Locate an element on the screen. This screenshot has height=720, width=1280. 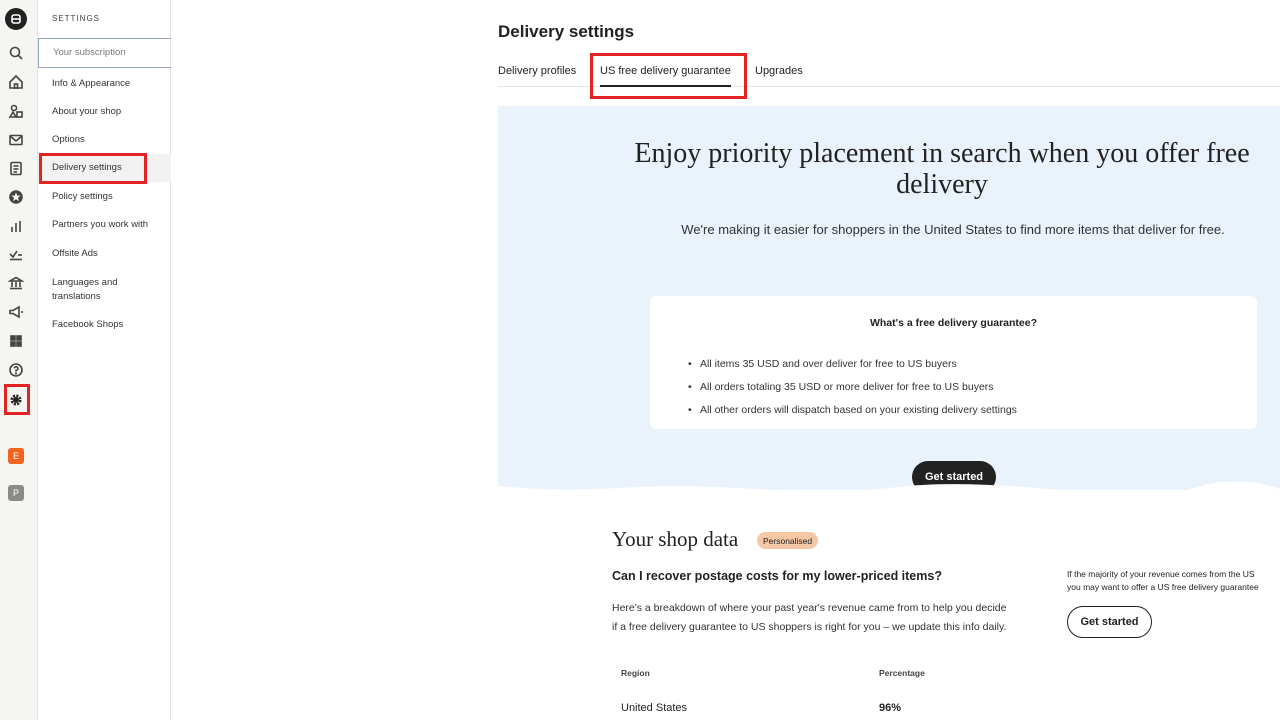
star-icon is located at coordinates (16, 197).